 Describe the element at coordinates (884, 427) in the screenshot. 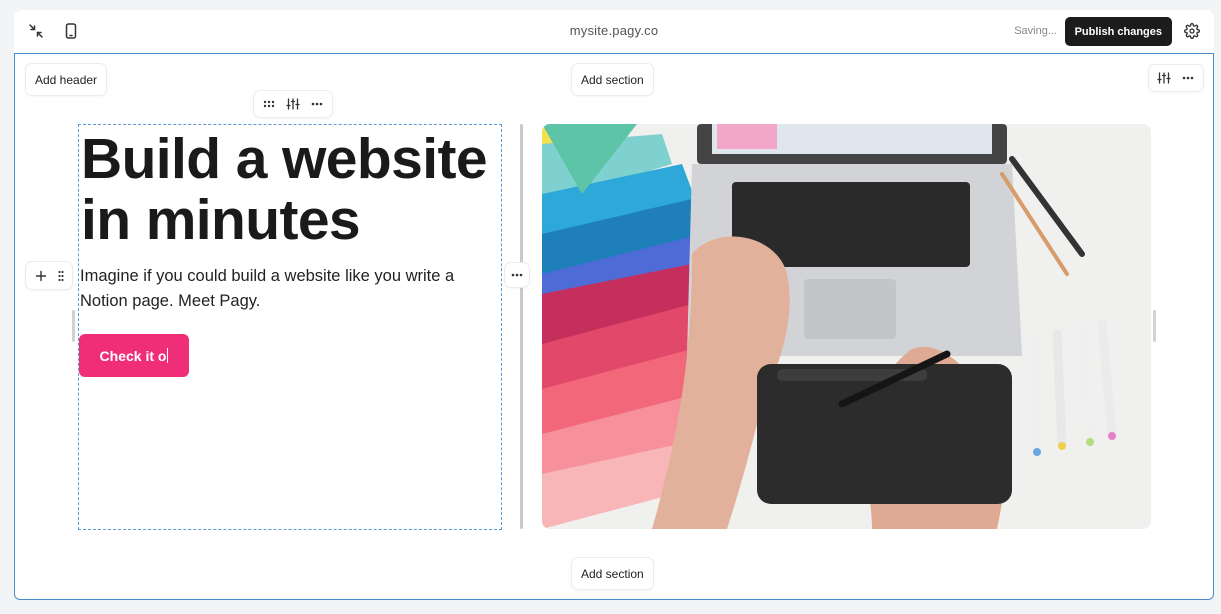

I see `drawing-tablet-illustration` at that location.